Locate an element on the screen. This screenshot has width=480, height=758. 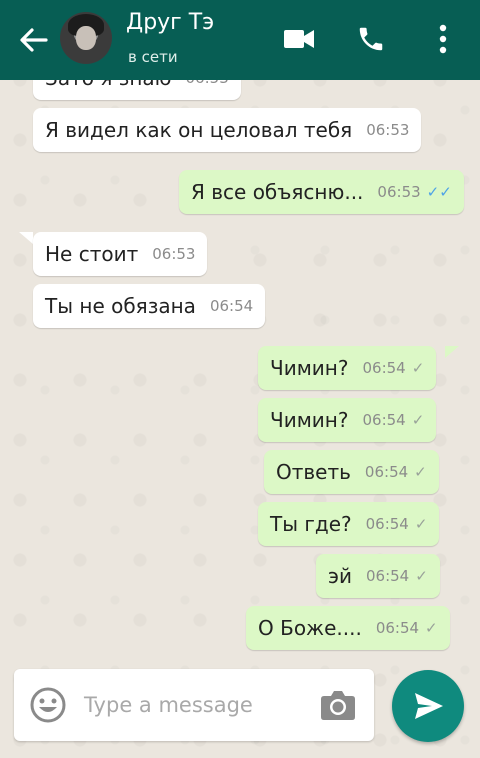
avatar is located at coordinates (86, 38).